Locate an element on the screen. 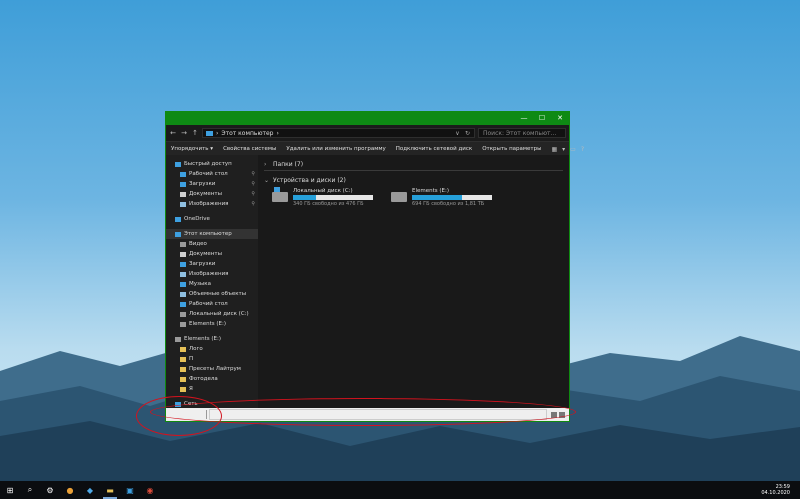 The image size is (800, 499). system-clock: 23:59 04.10.2020 is located at coordinates (775, 490).